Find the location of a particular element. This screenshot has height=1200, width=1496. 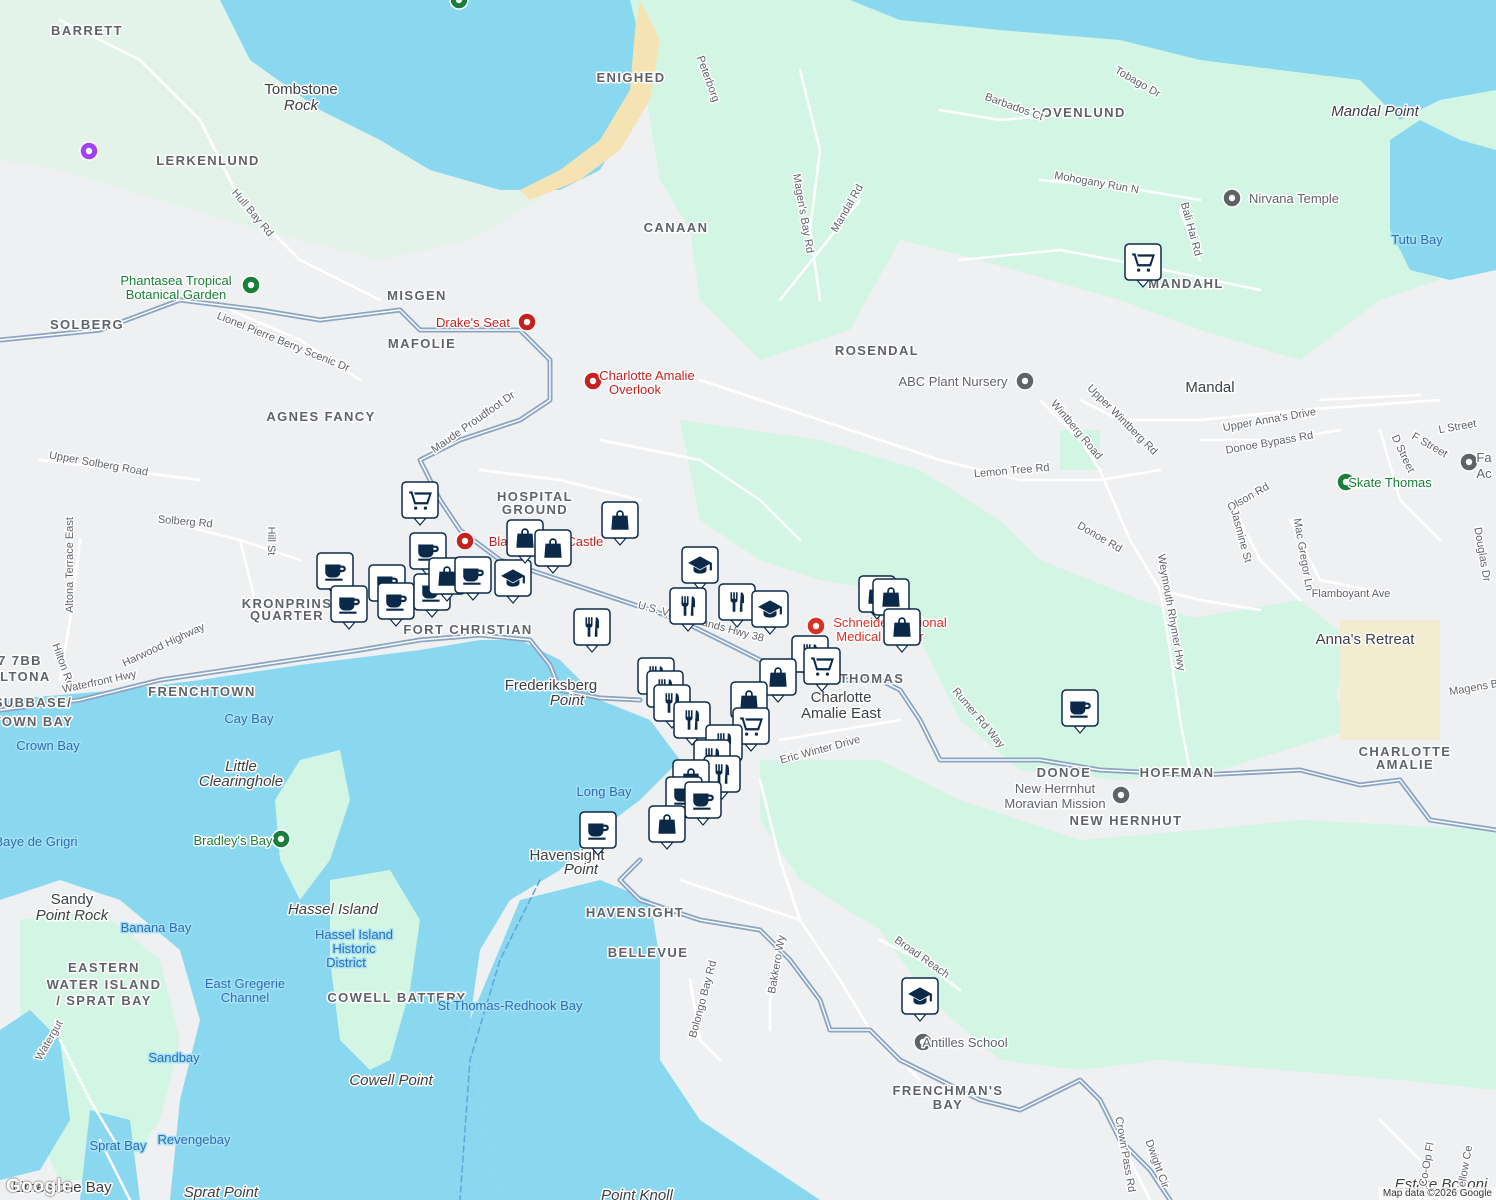

map-label-water: District is located at coordinates (346, 962).